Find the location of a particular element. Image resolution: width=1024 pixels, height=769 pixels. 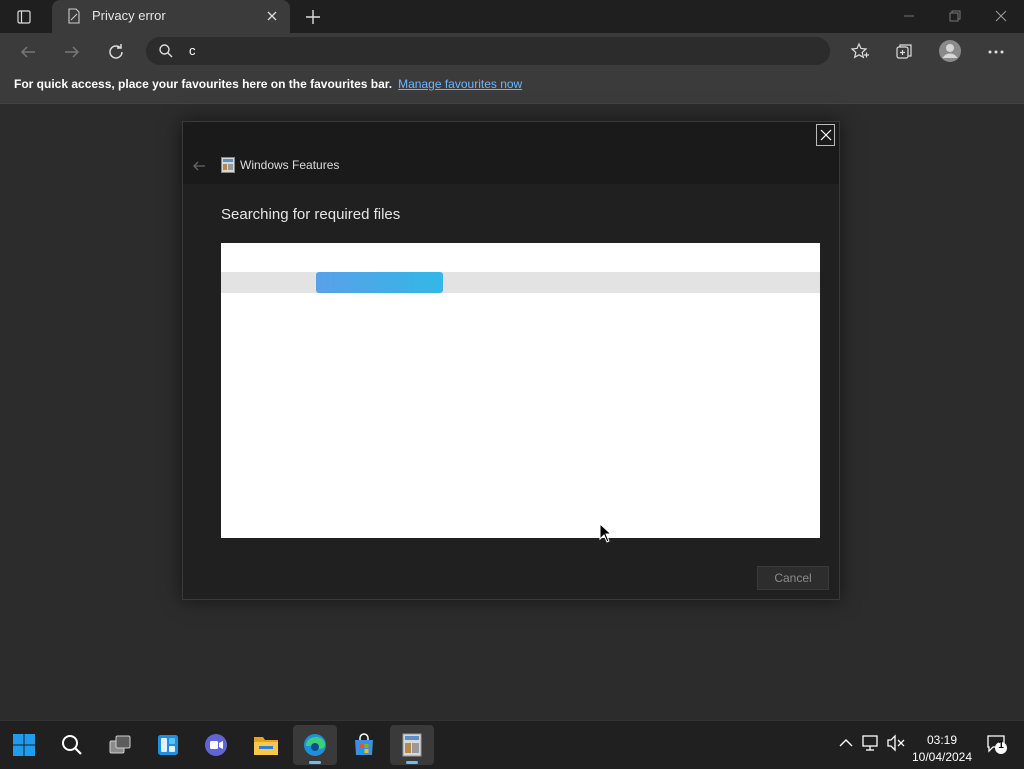

windows-features-taskbar-button is located at coordinates (412, 745).